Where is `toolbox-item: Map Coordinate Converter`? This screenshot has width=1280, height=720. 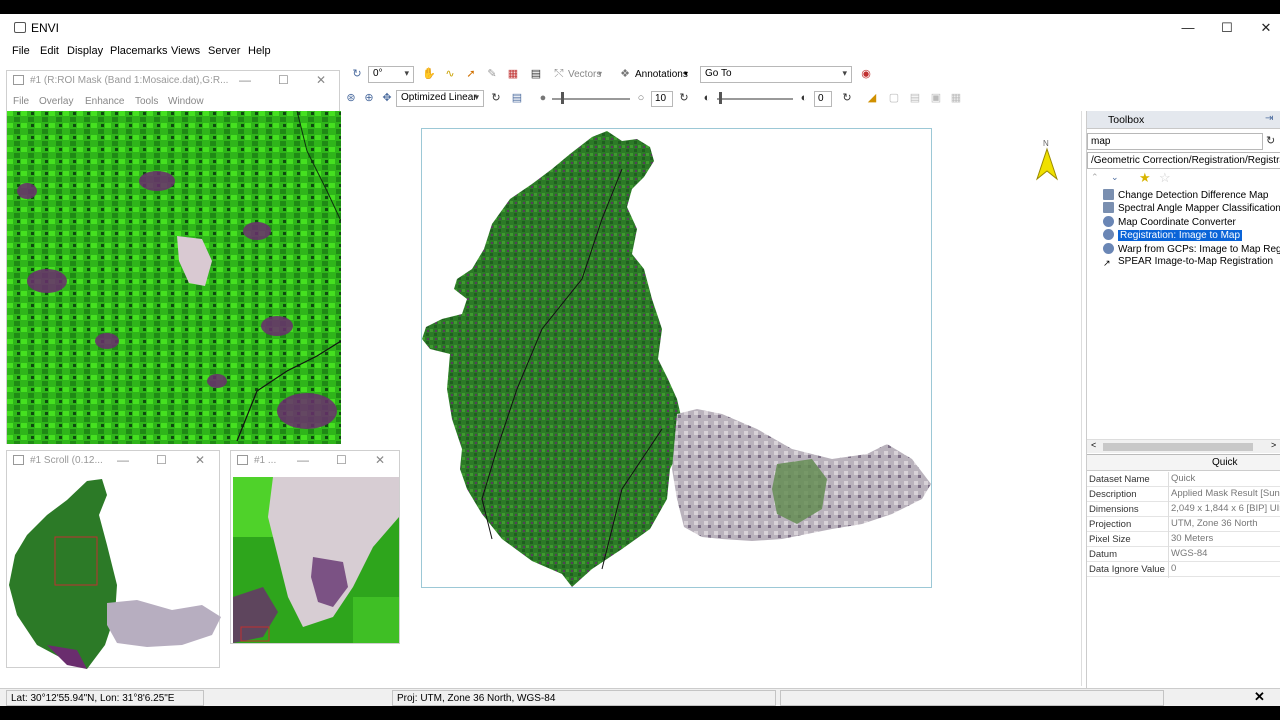
toolbox-item: Map Coordinate Converter is located at coordinates (1169, 222).